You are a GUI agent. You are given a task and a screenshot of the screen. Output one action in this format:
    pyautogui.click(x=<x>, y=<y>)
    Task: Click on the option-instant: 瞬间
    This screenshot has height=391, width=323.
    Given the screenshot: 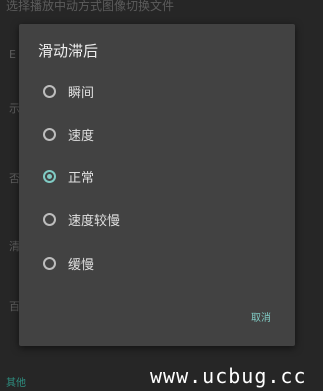 What is the action you would take?
    pyautogui.click(x=68, y=91)
    